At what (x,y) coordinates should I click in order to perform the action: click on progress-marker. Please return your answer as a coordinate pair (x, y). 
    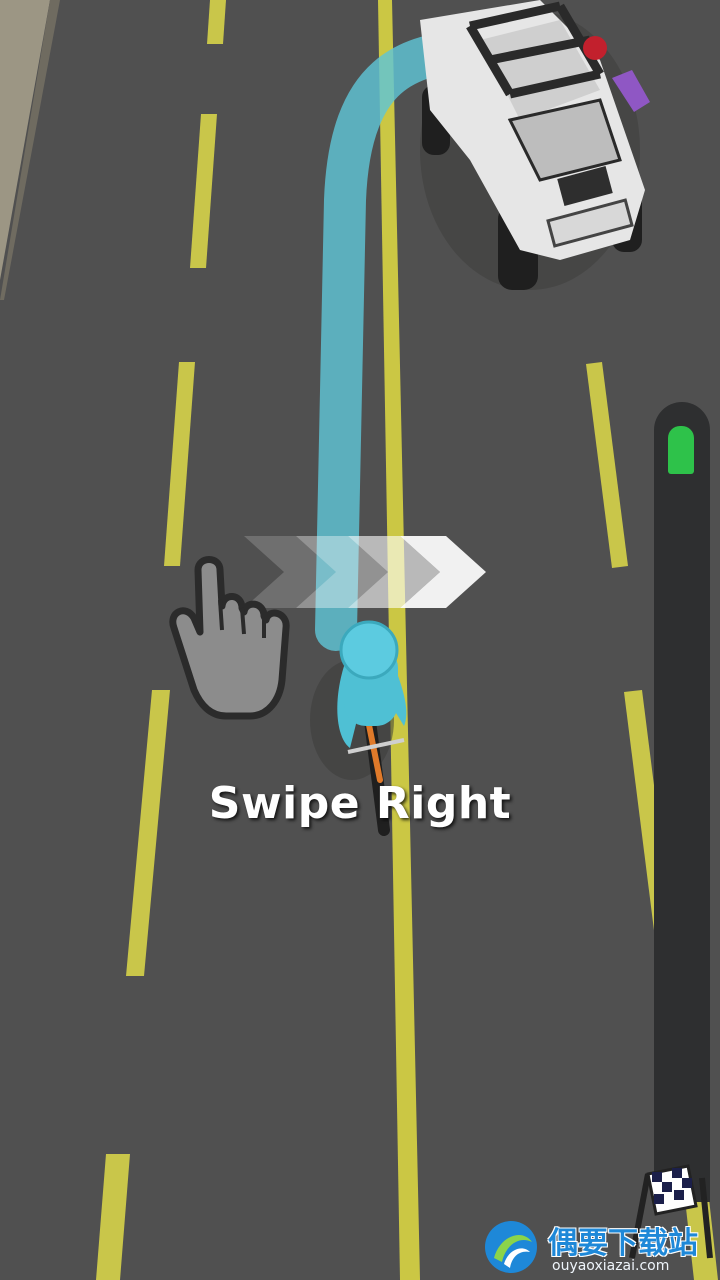
    Looking at the image, I should click on (681, 450).